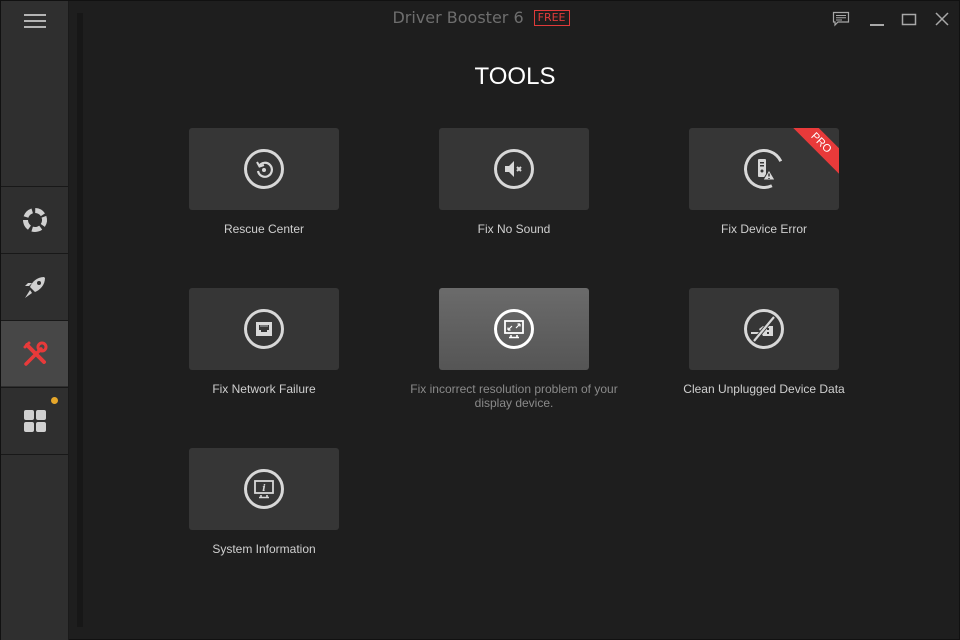  Describe the element at coordinates (767, 170) in the screenshot. I see `device-warning-icon` at that location.